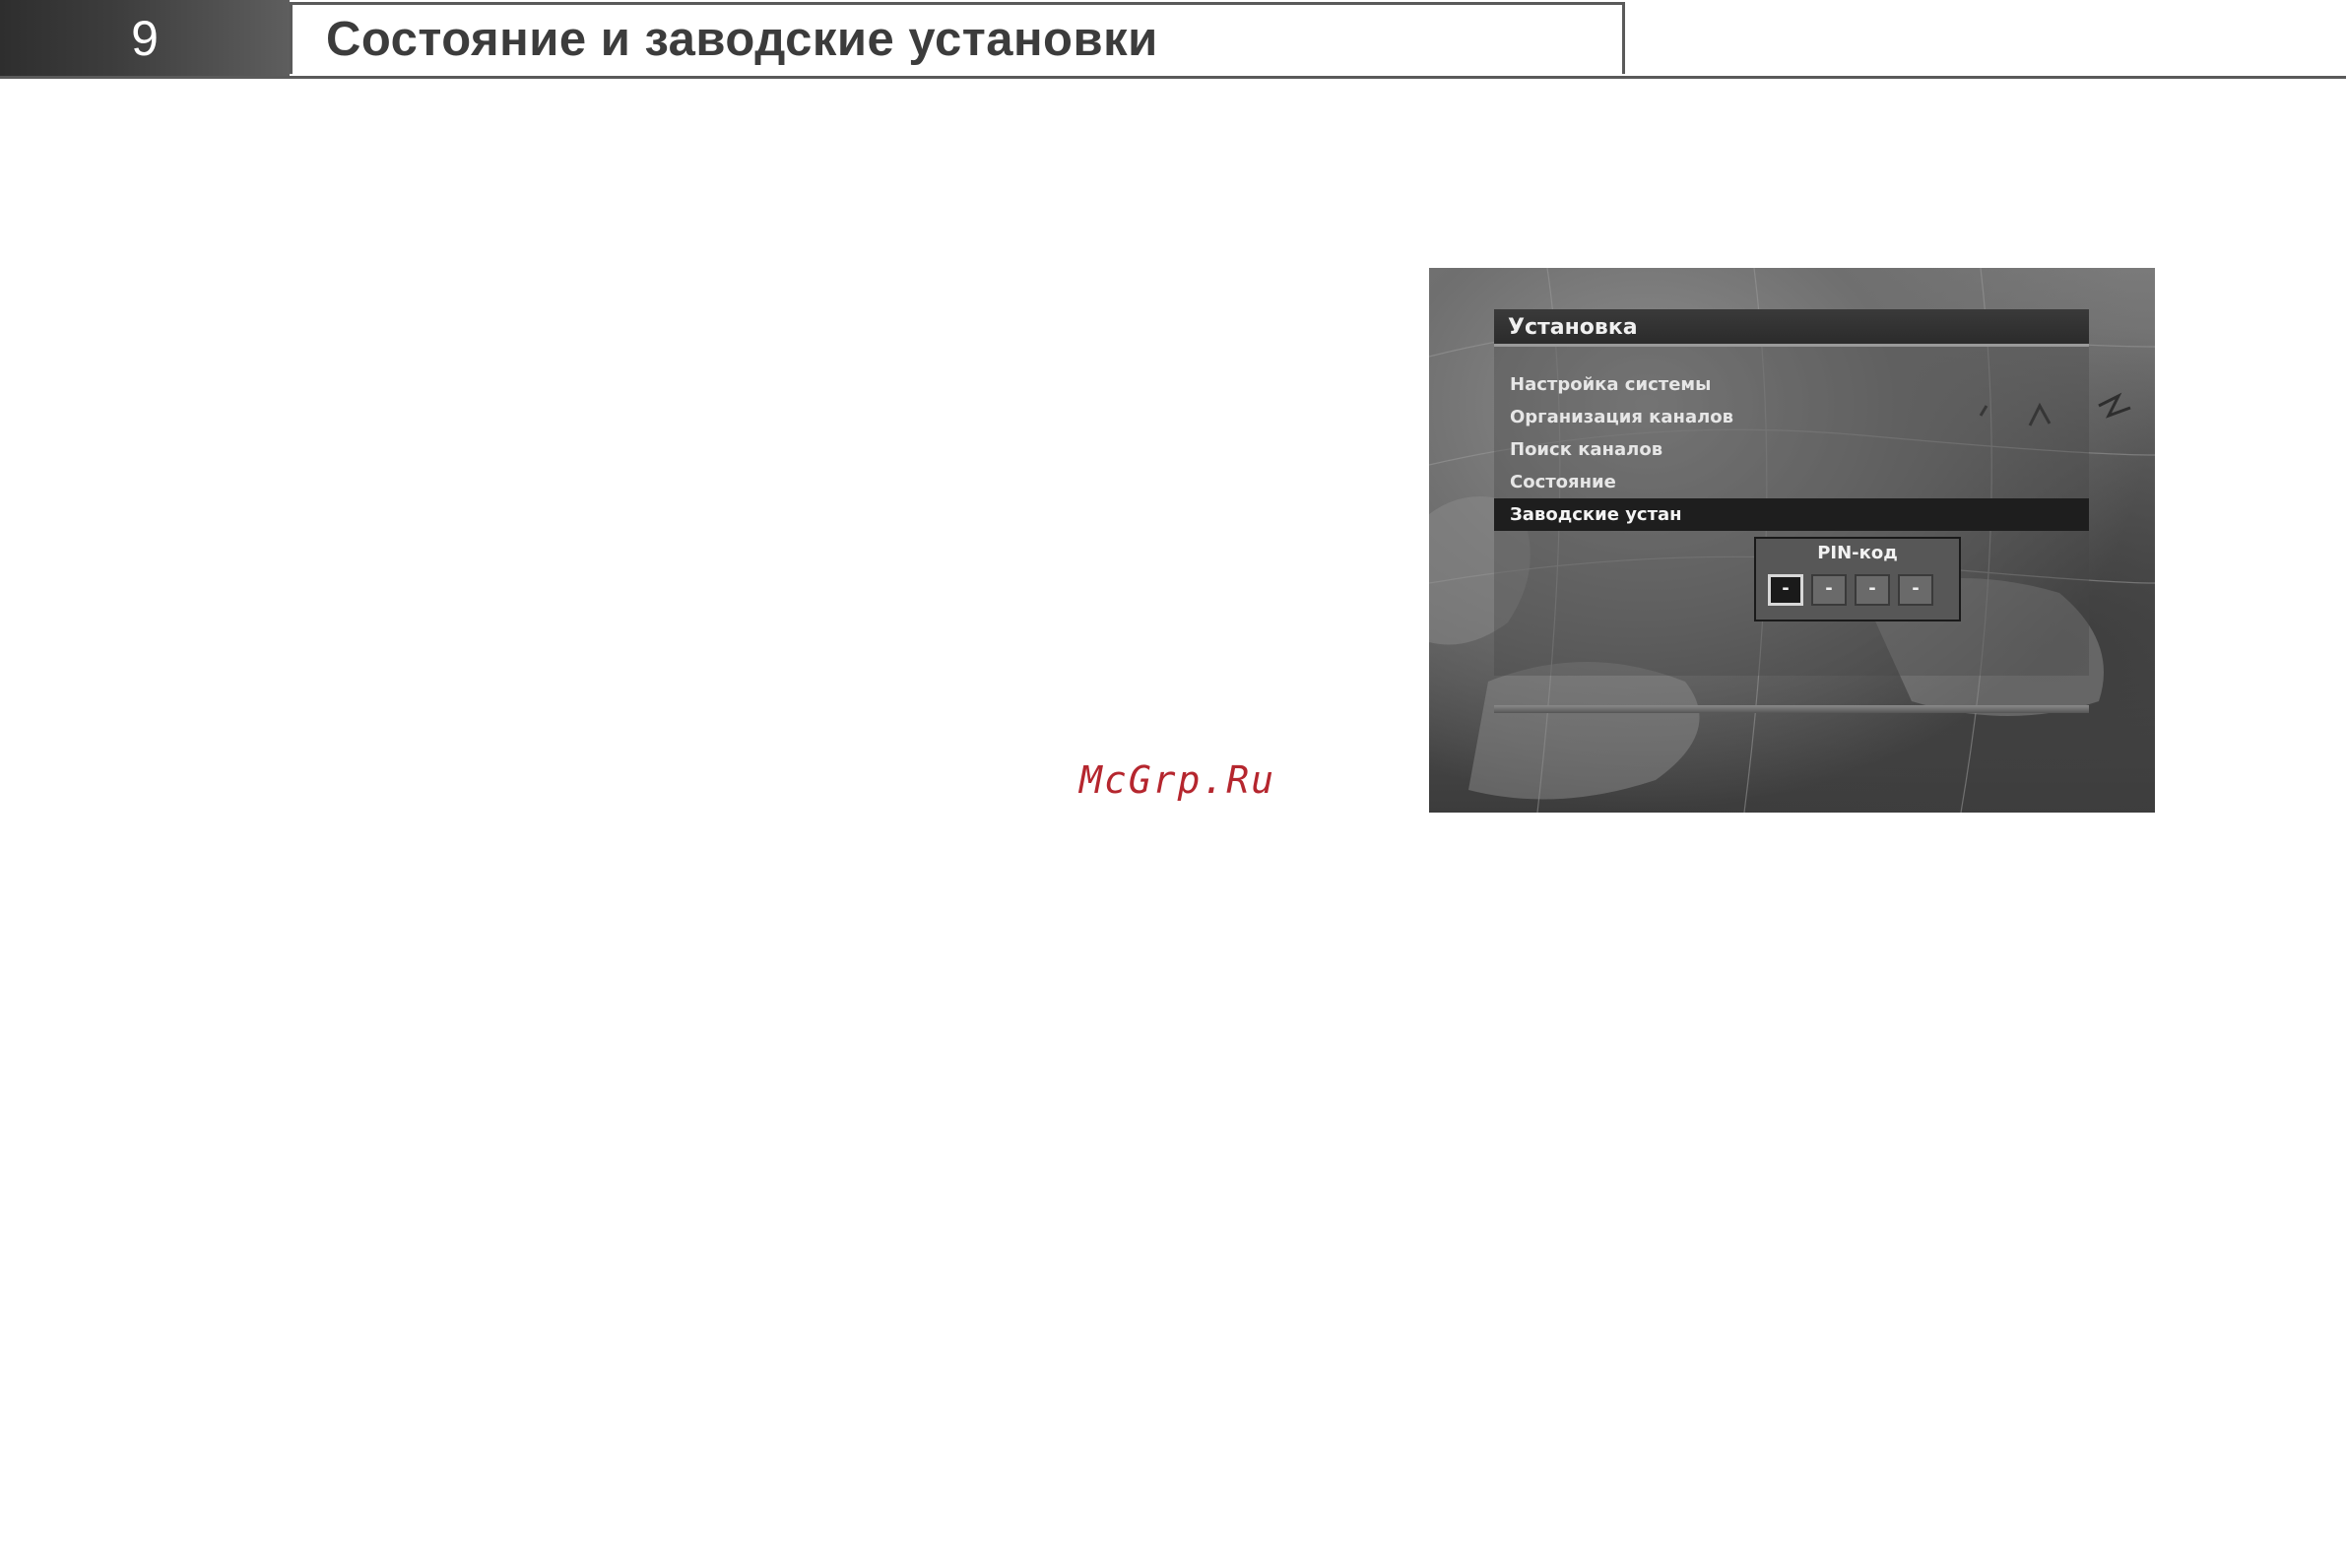 The image size is (2346, 1568). What do you see at coordinates (1872, 590) in the screenshot?
I see `pin-digit-3: -` at bounding box center [1872, 590].